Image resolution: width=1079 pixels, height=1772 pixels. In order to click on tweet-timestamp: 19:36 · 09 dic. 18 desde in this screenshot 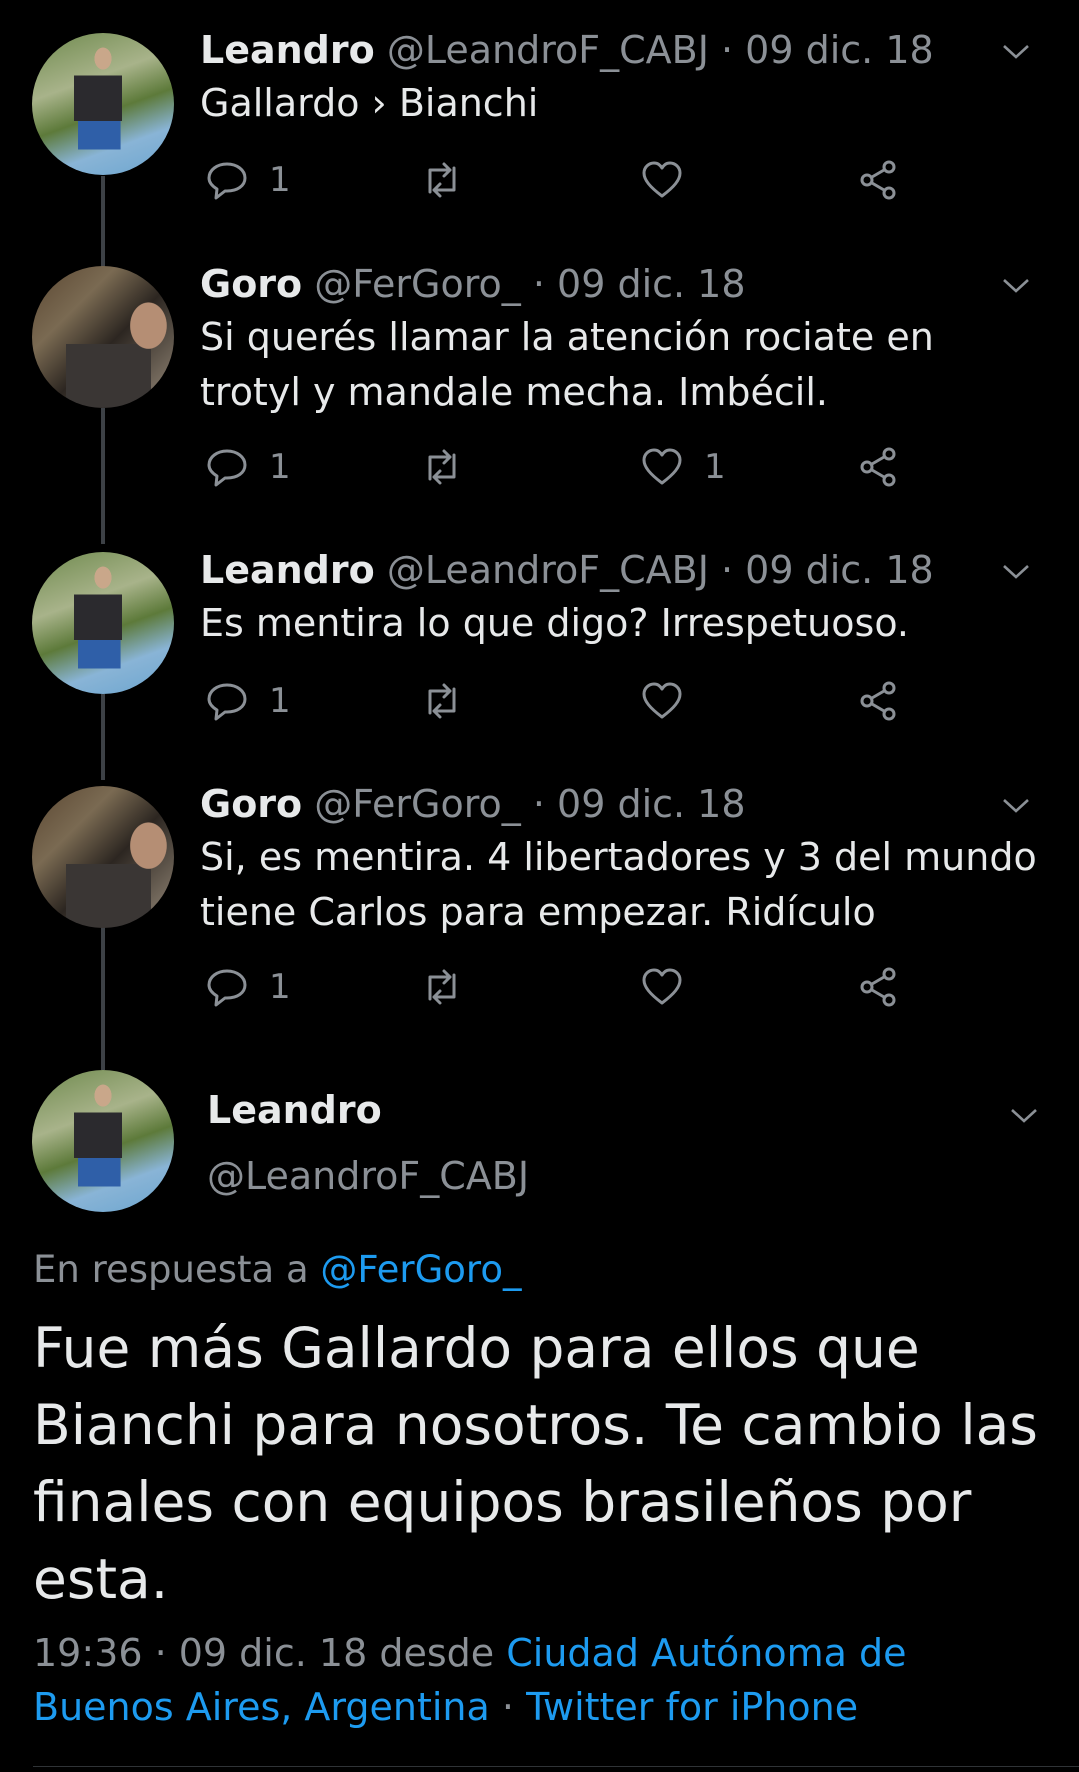, I will do `click(264, 1653)`.